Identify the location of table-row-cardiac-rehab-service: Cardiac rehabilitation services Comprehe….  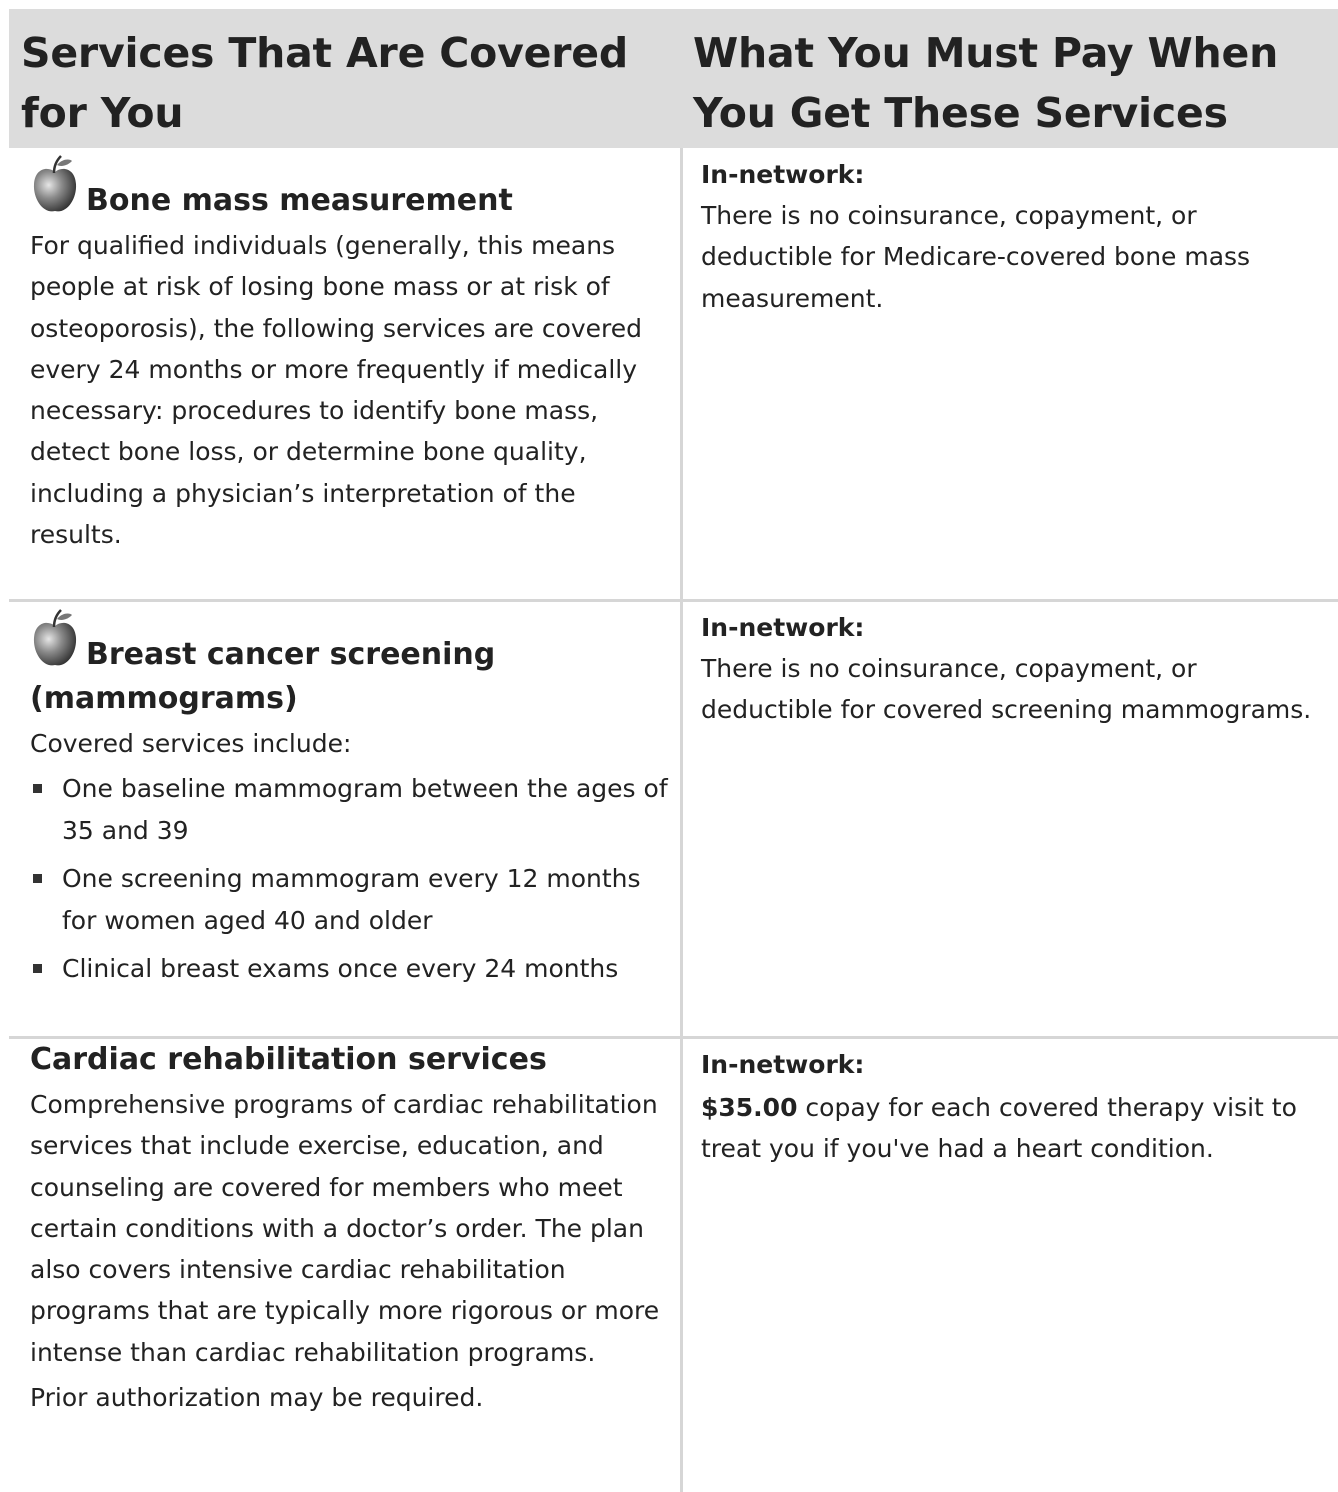
(350, 1228).